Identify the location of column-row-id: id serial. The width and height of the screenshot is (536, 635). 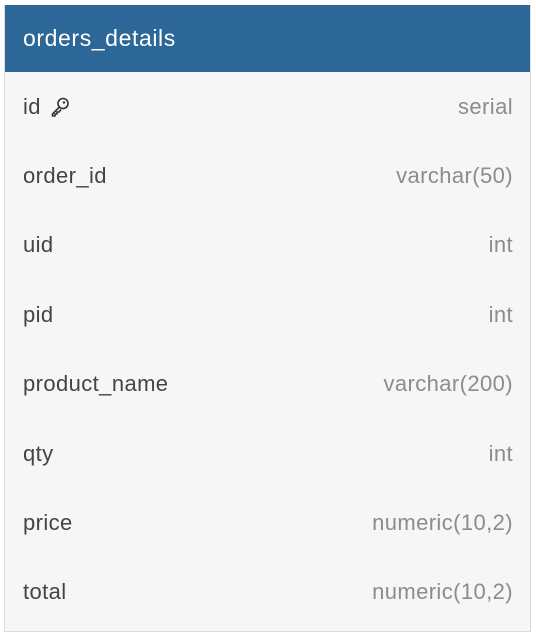
(267, 106).